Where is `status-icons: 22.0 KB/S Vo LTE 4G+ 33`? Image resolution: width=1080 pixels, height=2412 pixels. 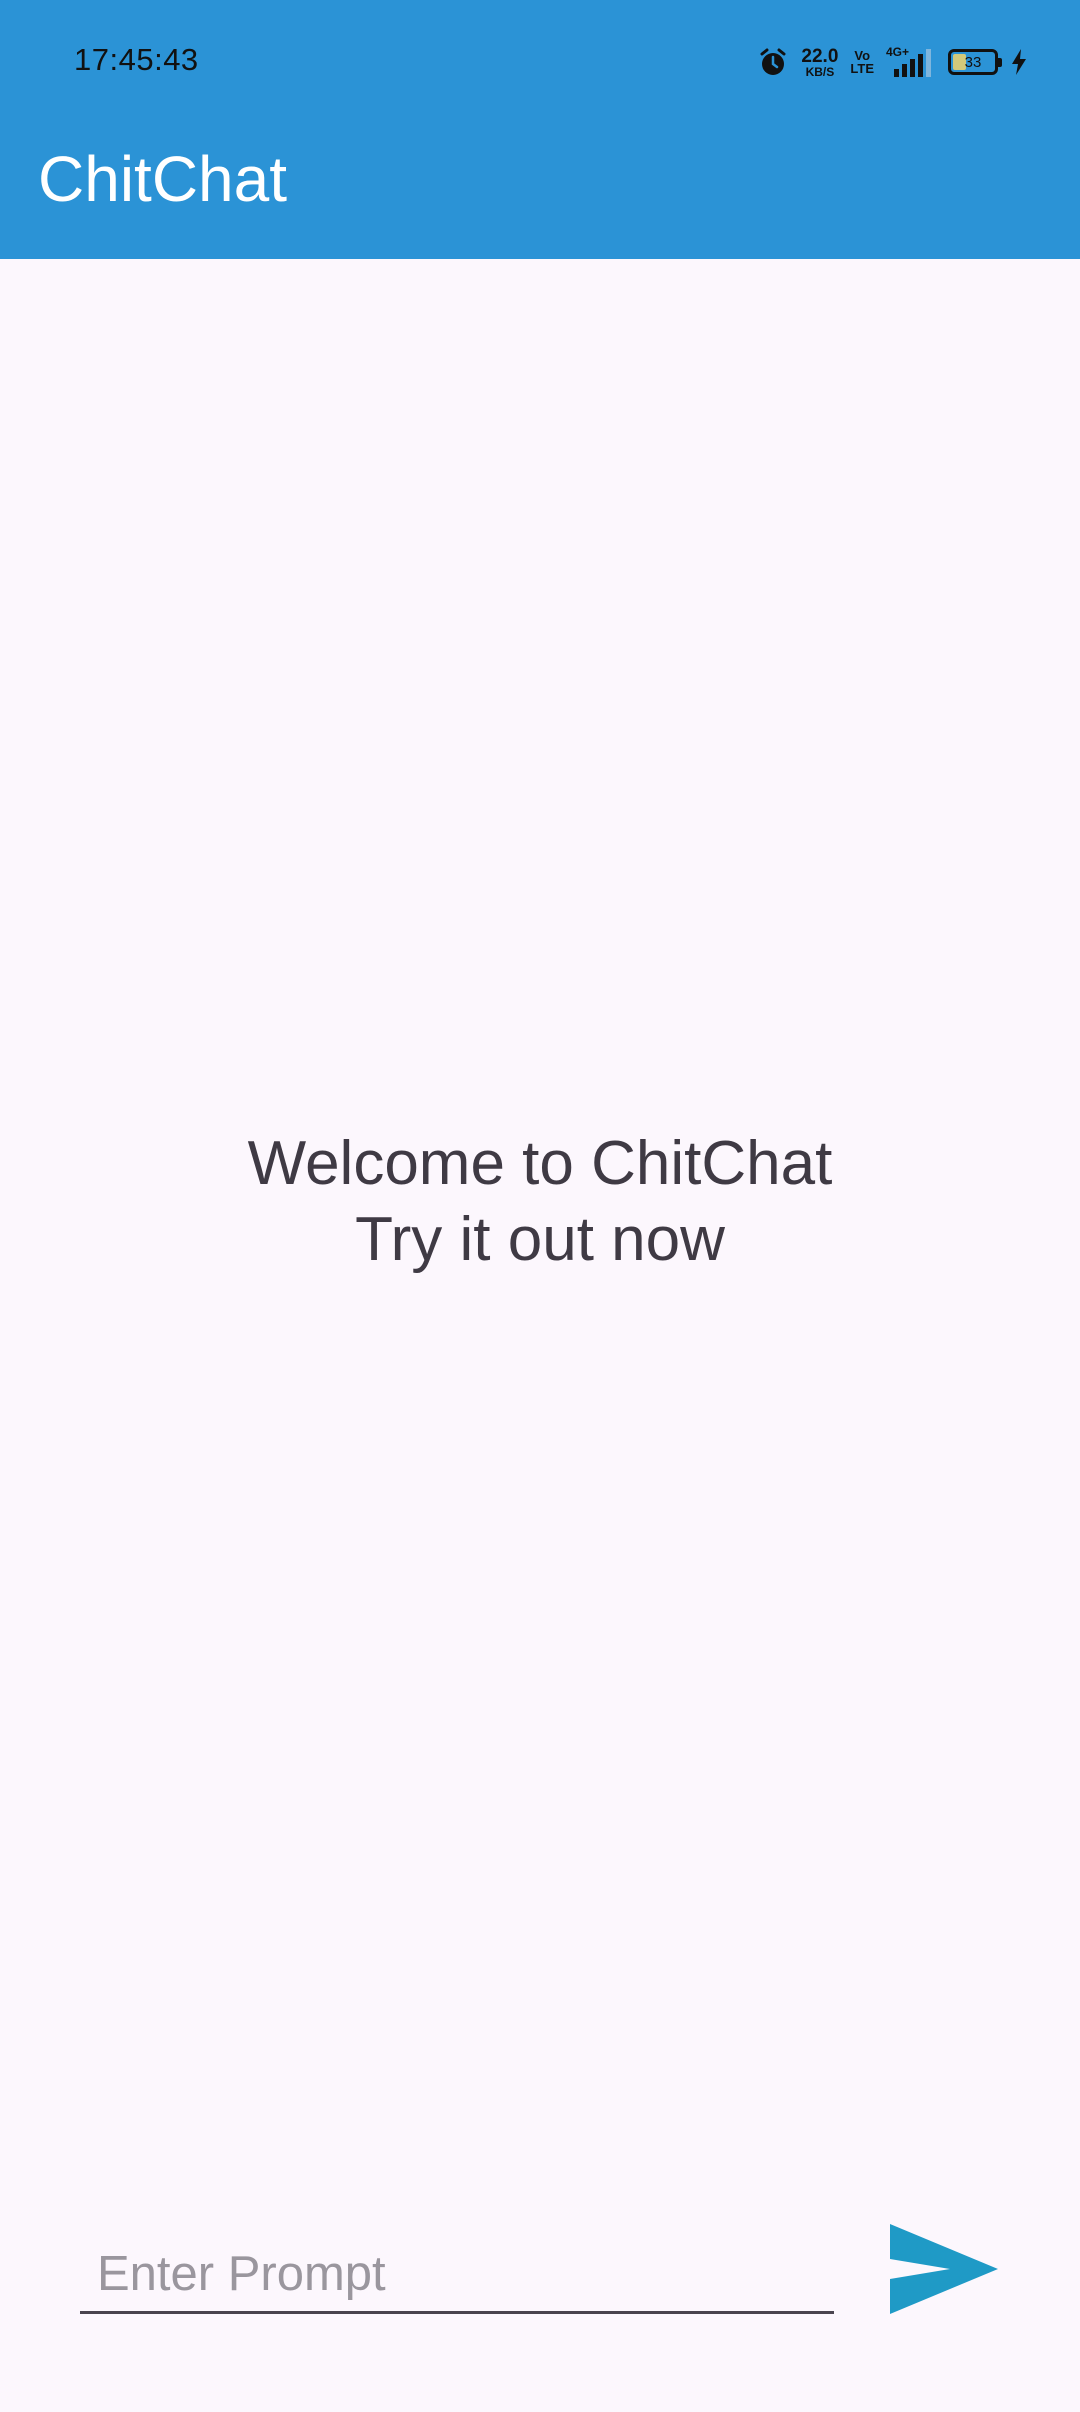
status-icons: 22.0 KB/S Vo LTE 4G+ 33 is located at coordinates (892, 62).